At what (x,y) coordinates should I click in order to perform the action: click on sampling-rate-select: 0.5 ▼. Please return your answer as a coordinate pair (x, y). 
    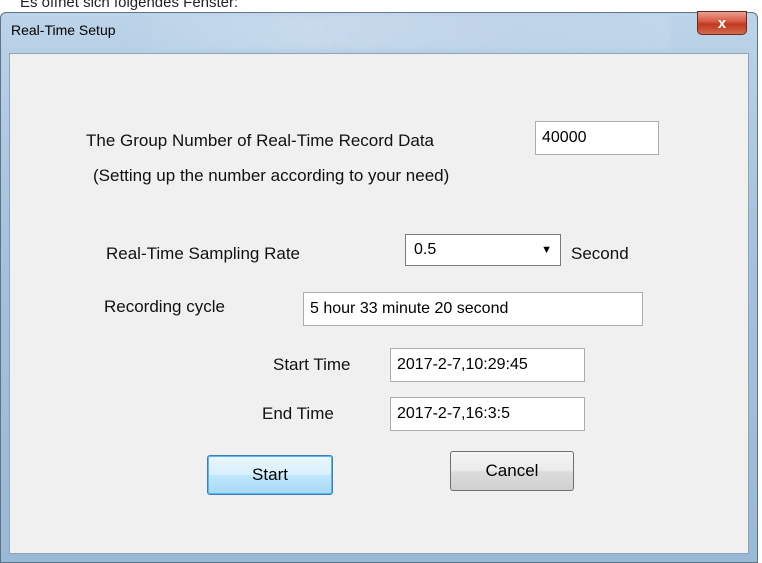
    Looking at the image, I should click on (483, 250).